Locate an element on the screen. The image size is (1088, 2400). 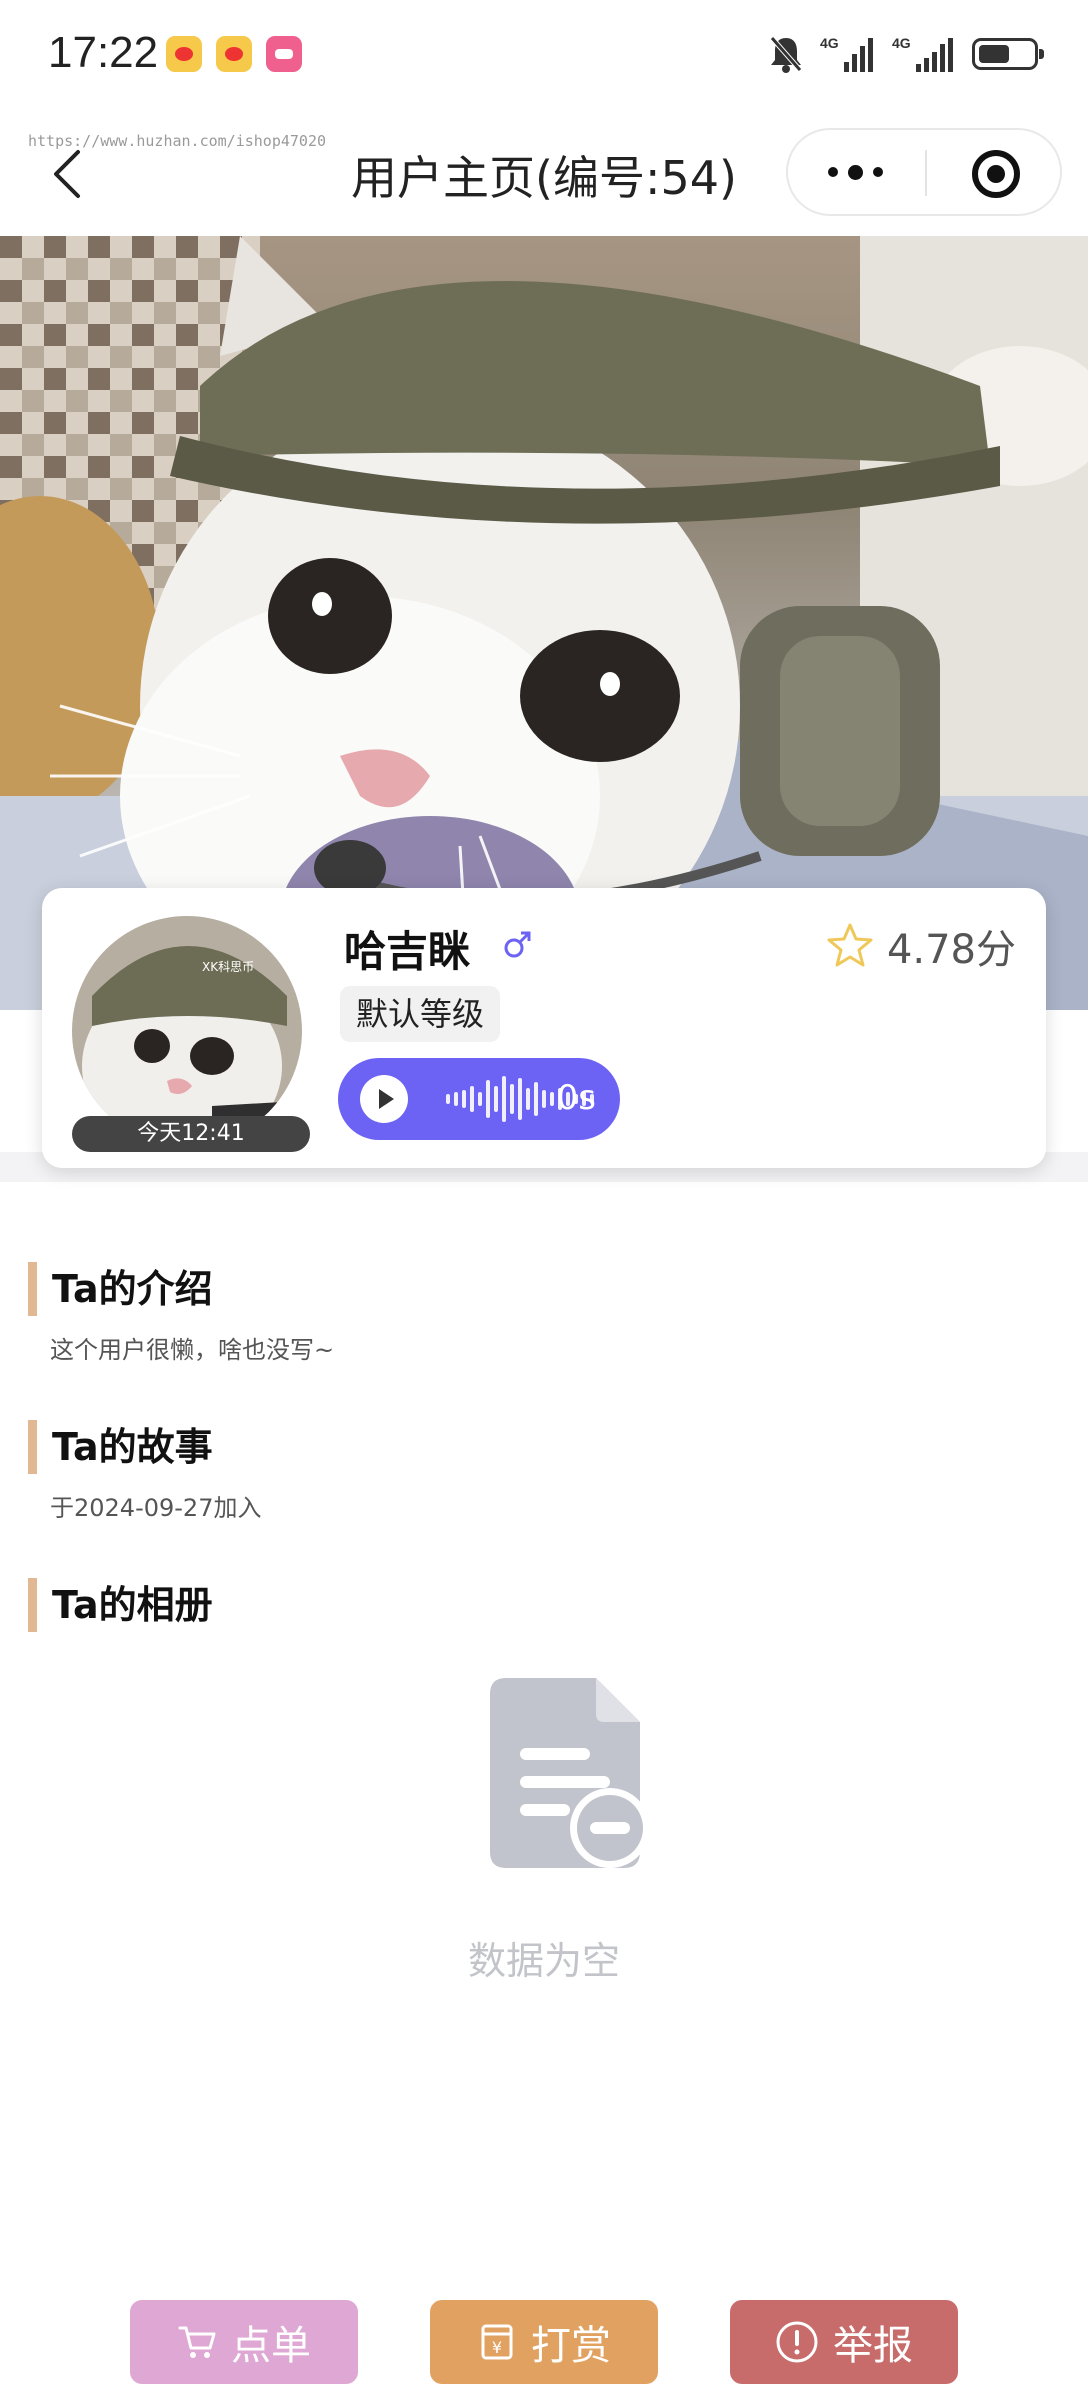
alert-icon is located at coordinates (797, 2342).